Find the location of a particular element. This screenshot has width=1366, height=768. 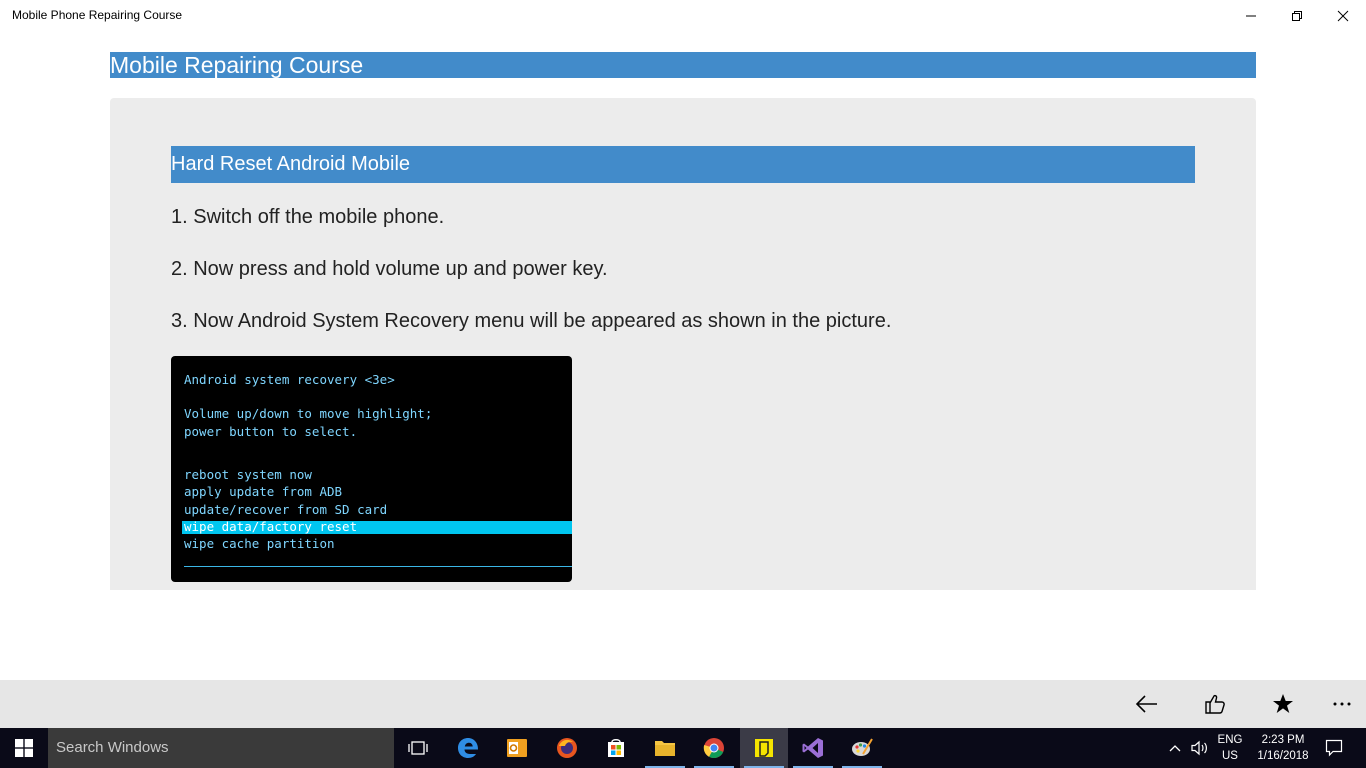

taskbar-paint is located at coordinates (862, 748).